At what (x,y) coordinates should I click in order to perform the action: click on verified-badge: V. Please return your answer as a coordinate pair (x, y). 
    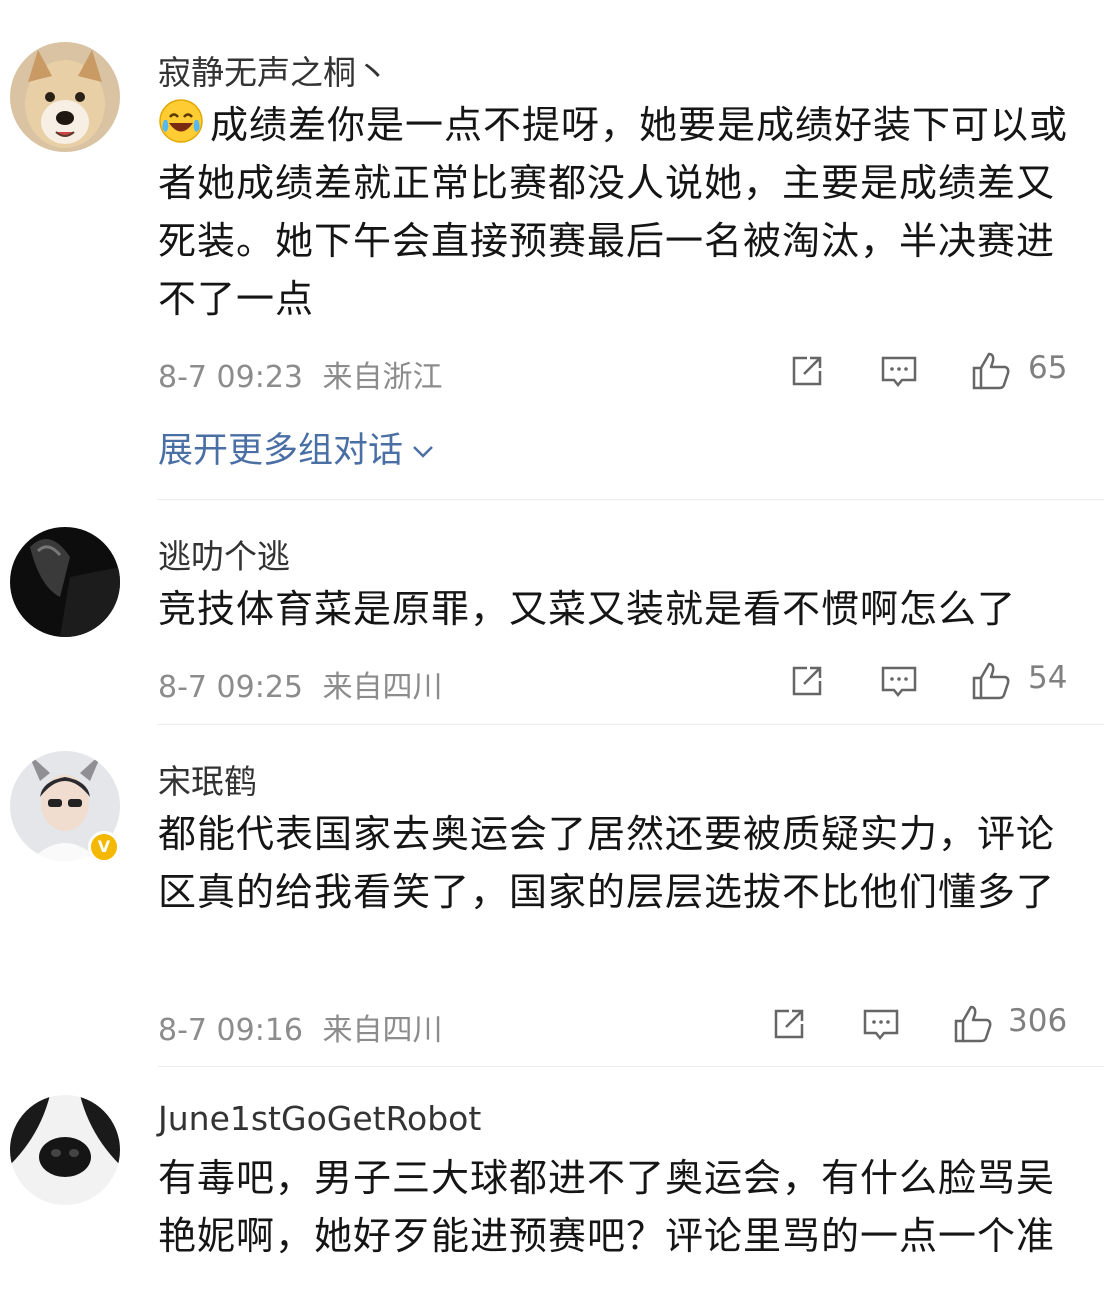
    Looking at the image, I should click on (104, 847).